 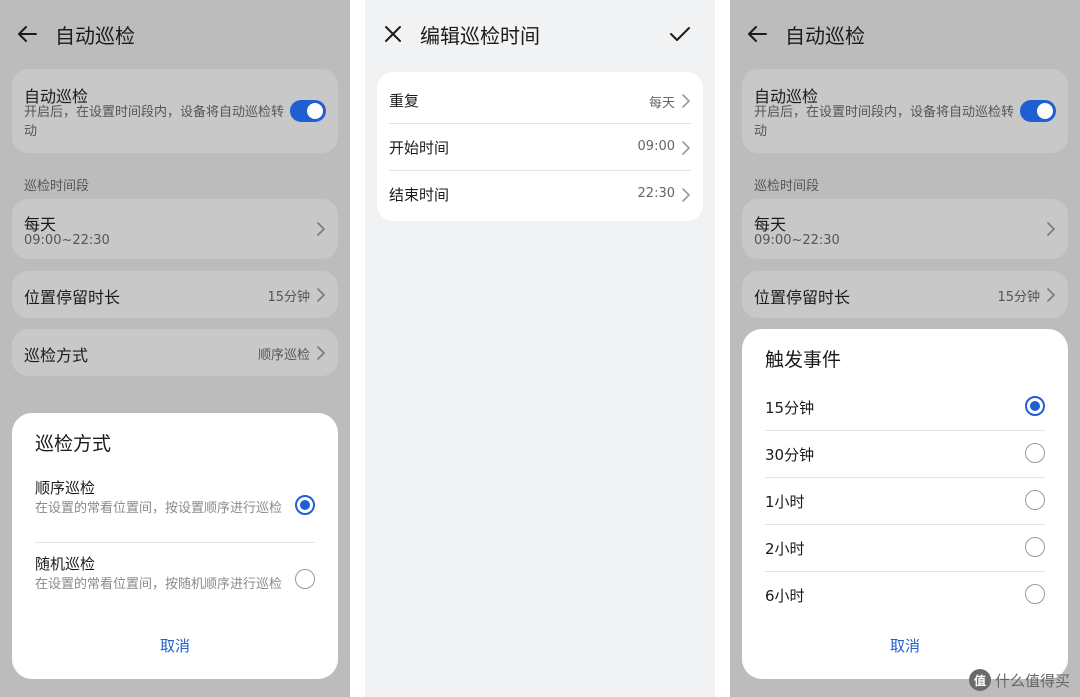 What do you see at coordinates (175, 352) in the screenshot?
I see `mode-card: 巡检方式 顺序巡检` at bounding box center [175, 352].